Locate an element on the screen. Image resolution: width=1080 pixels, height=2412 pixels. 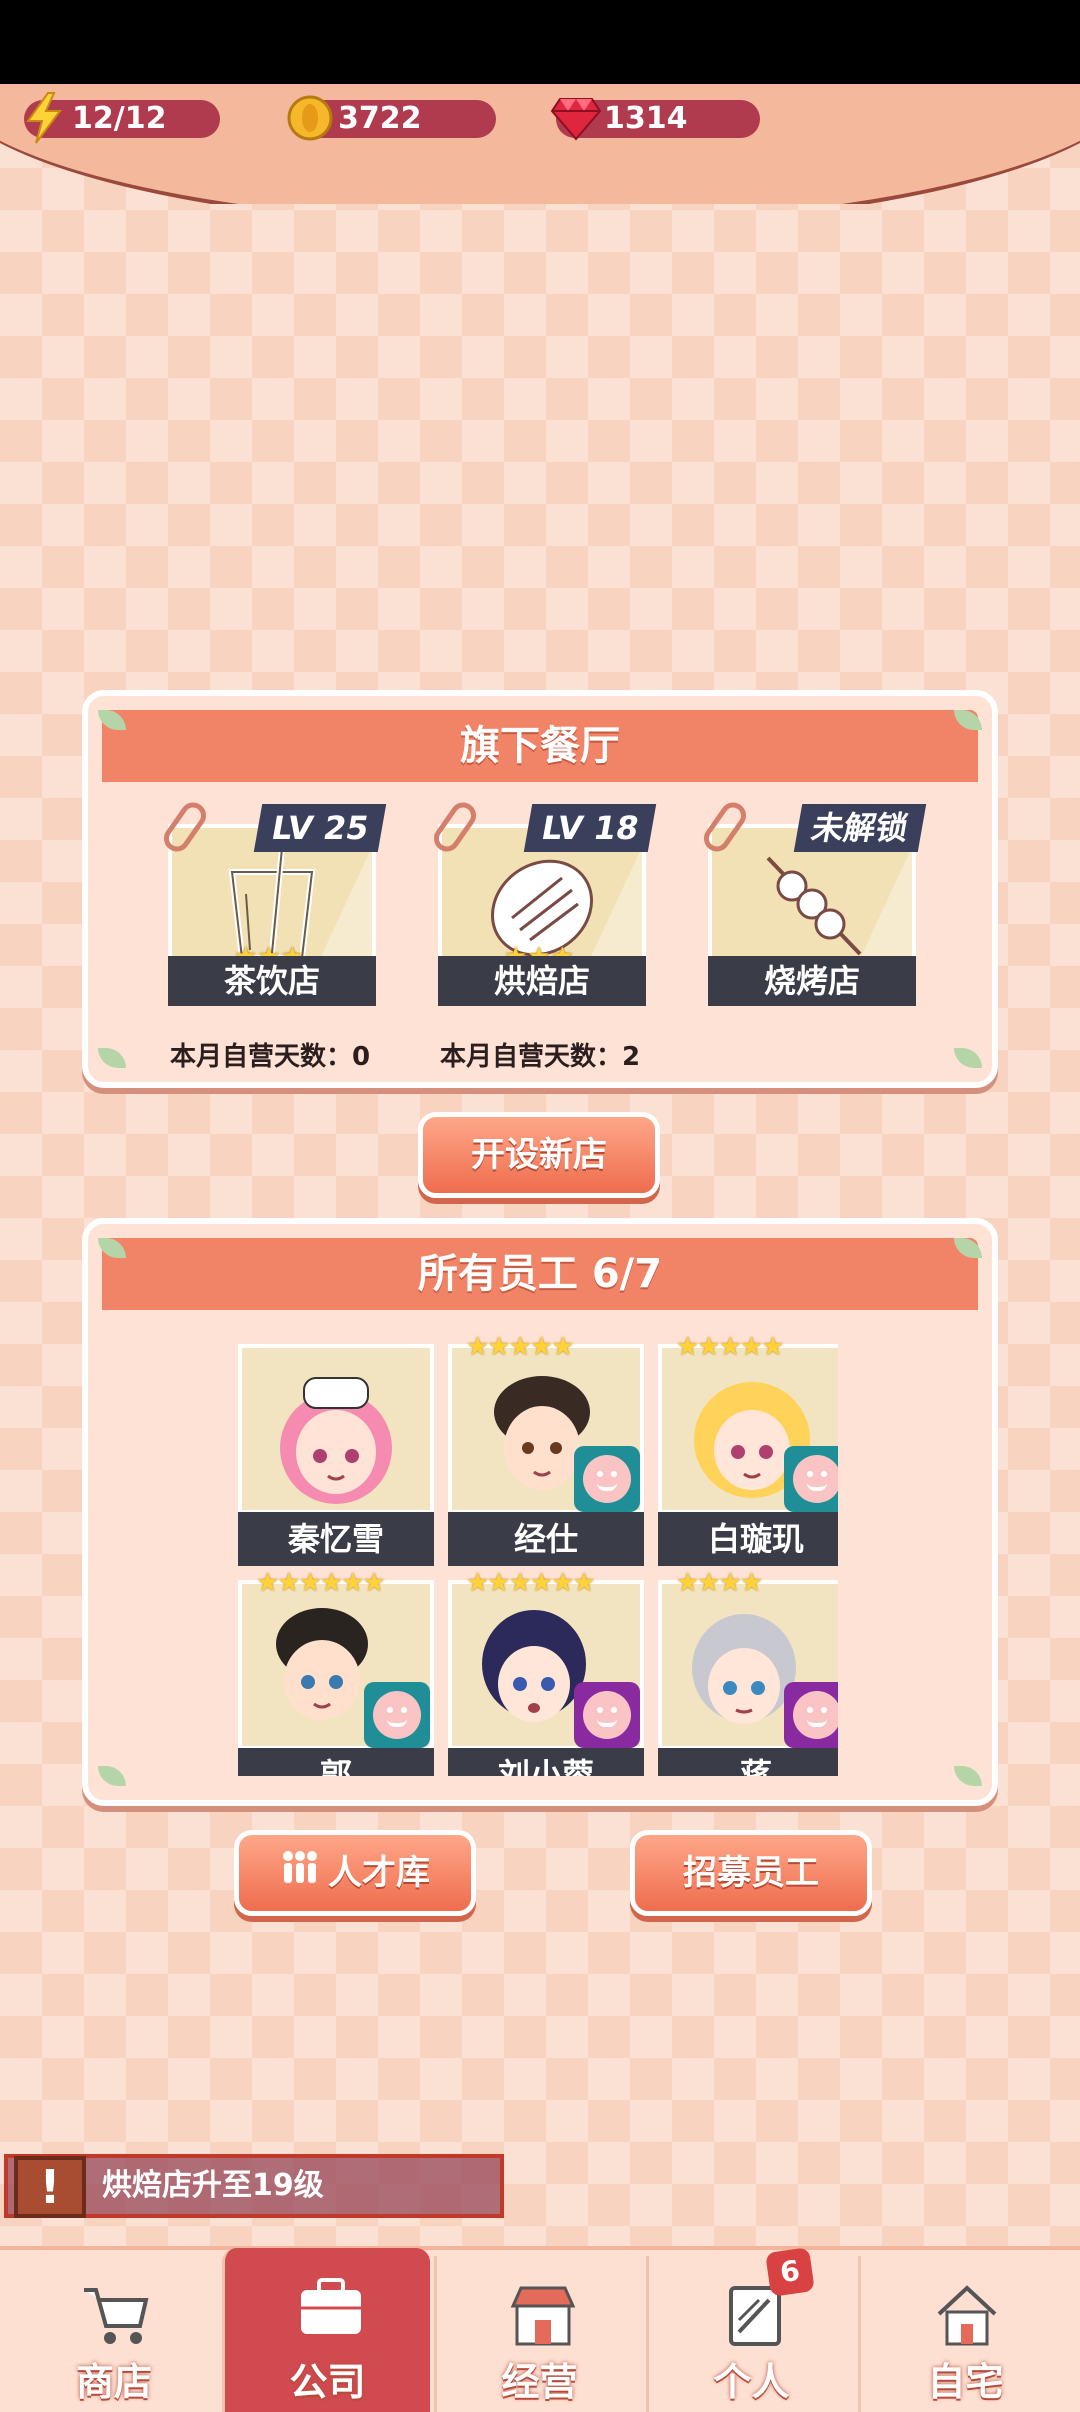
gem-icon is located at coordinates (576, 118).